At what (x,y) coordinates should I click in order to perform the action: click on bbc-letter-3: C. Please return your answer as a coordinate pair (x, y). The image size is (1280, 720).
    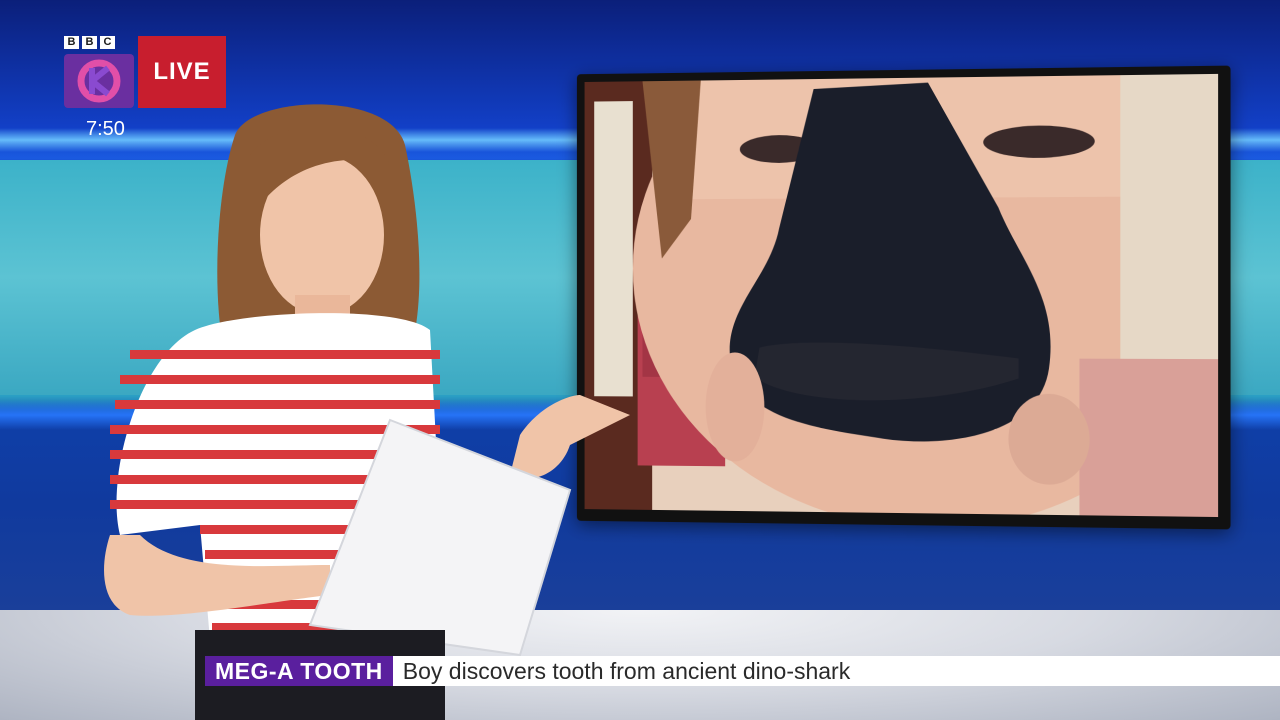
    Looking at the image, I should click on (107, 42).